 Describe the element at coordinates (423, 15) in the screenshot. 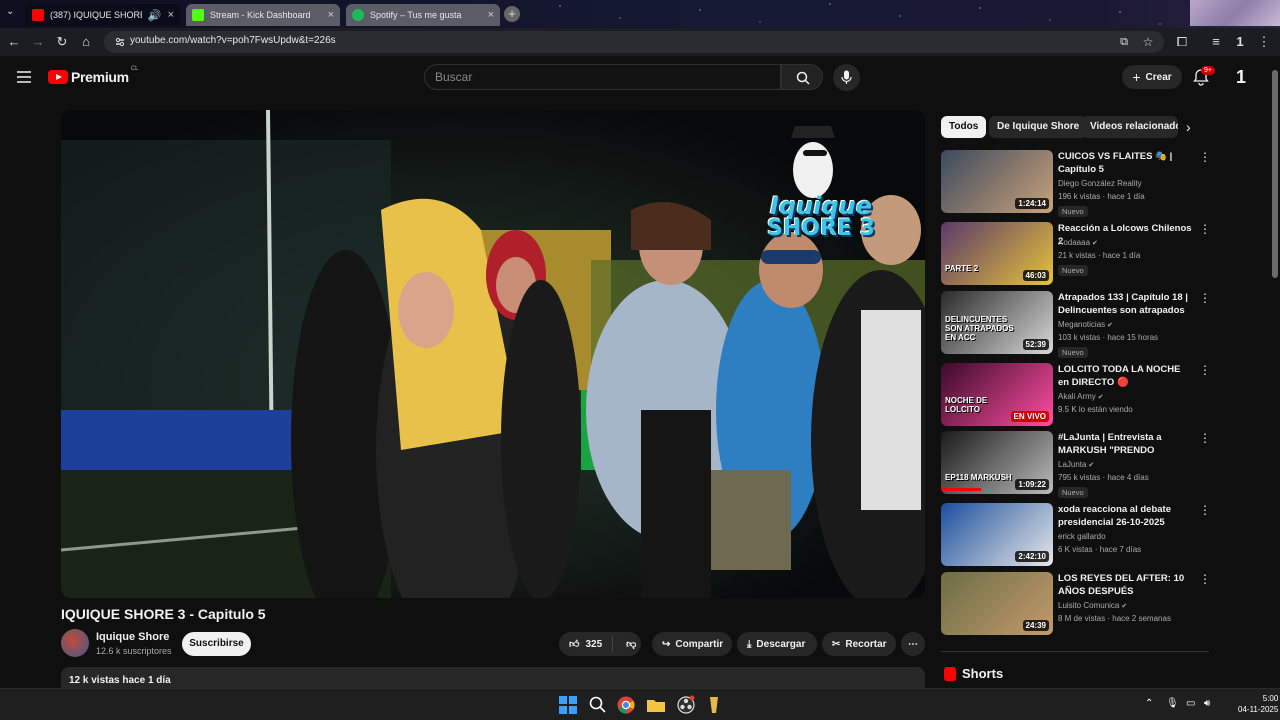

I see `browser-tab-spotify: Spotify – Tus me gusta ×` at that location.